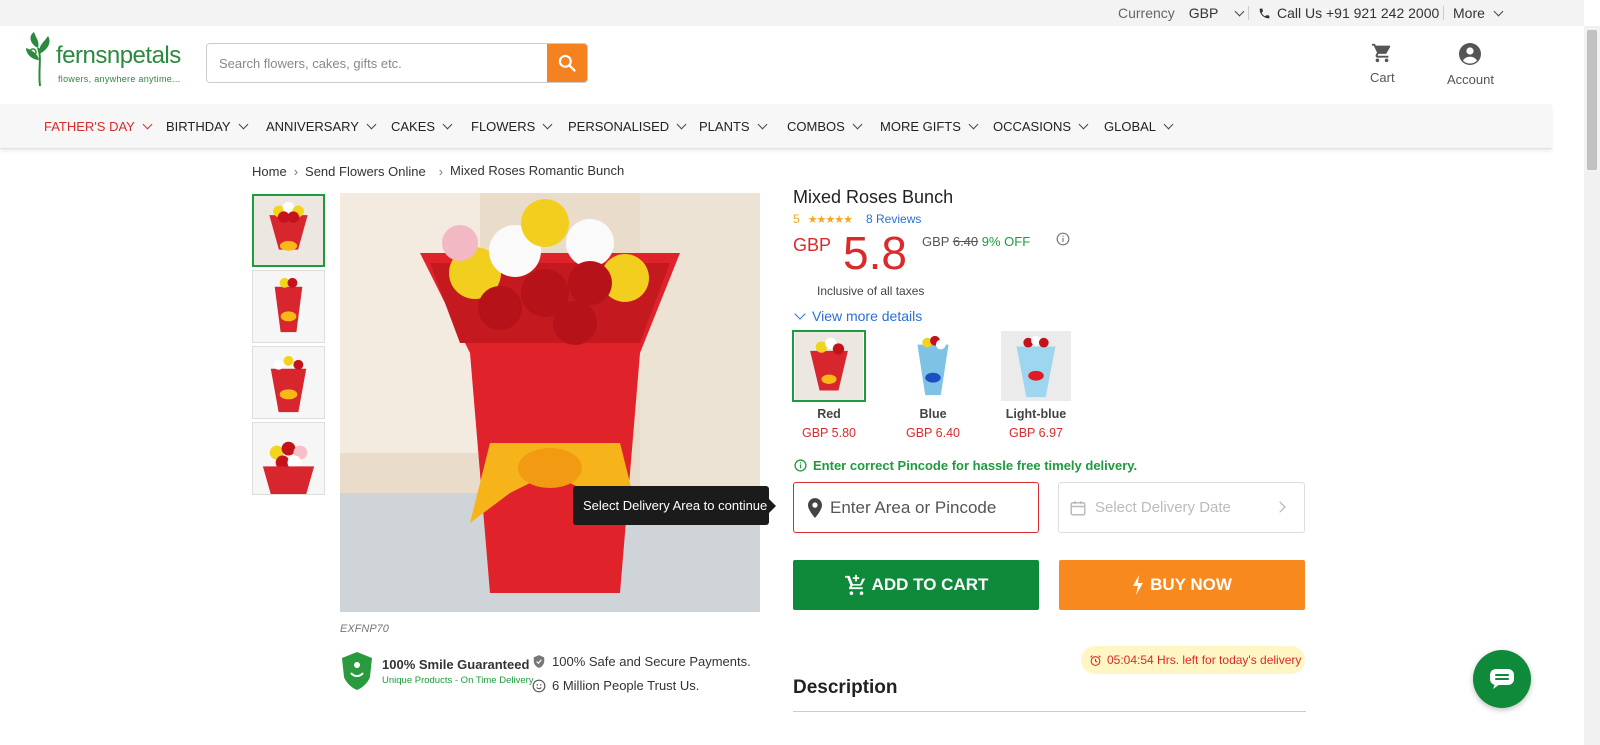 This screenshot has height=745, width=1600. Describe the element at coordinates (933, 366) in the screenshot. I see `variant-image` at that location.